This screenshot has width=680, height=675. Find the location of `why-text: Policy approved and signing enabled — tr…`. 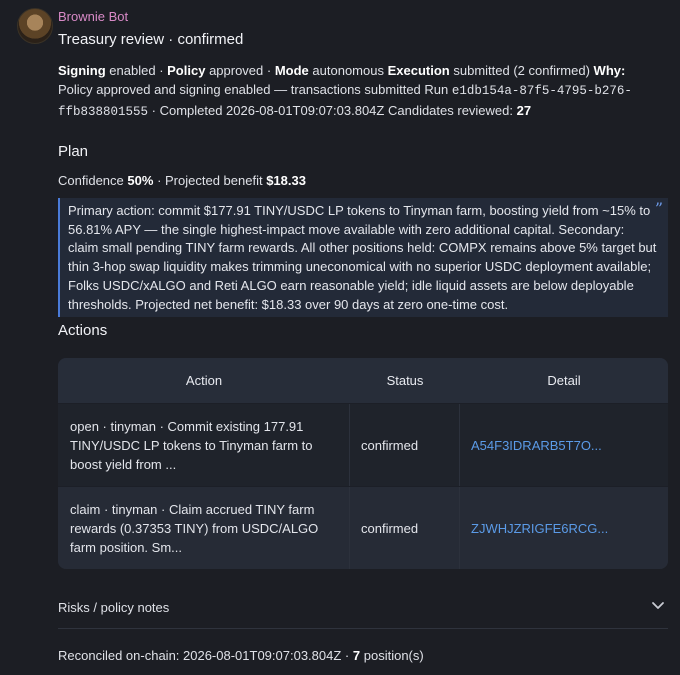

why-text: Policy approved and signing enabled — tr… is located at coordinates (239, 89).